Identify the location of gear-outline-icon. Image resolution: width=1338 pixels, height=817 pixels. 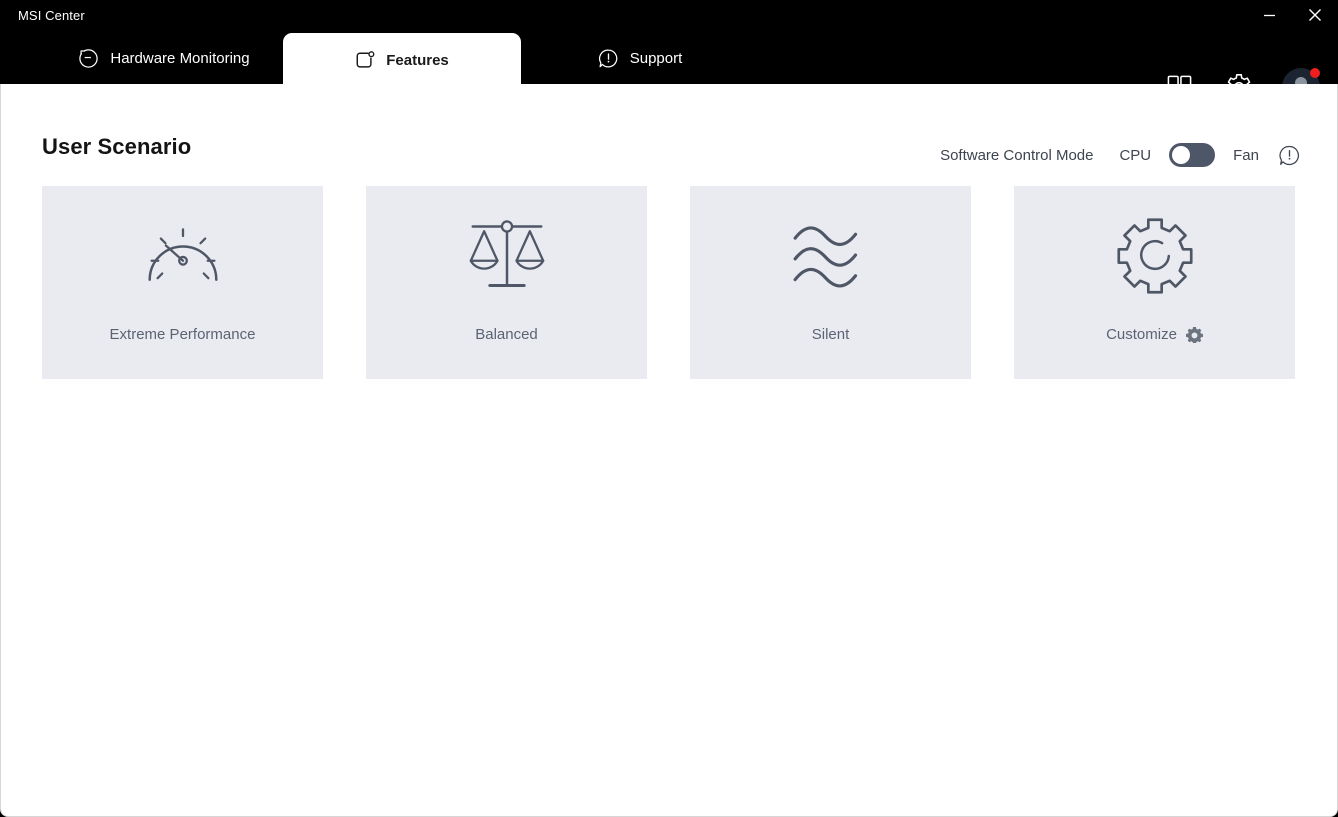
(1154, 256).